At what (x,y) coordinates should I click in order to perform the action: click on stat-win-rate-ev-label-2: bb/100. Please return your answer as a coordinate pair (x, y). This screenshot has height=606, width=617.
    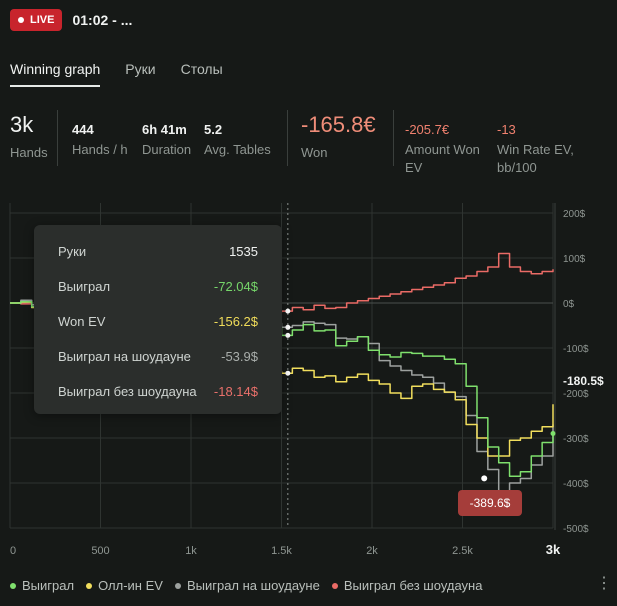
    Looking at the image, I should click on (517, 167).